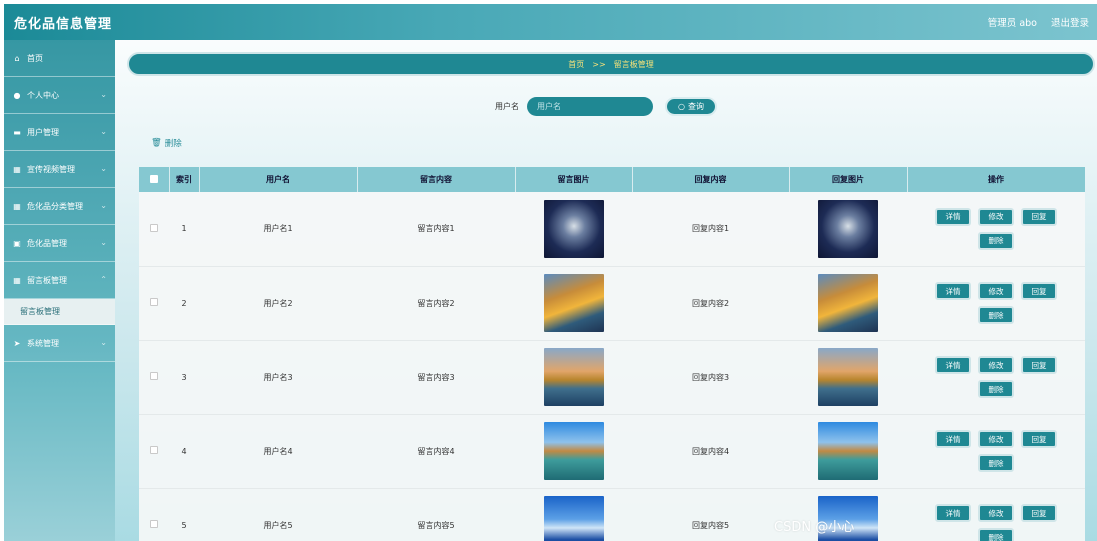  What do you see at coordinates (1070, 22) in the screenshot?
I see `logout-link: 退出登录` at bounding box center [1070, 22].